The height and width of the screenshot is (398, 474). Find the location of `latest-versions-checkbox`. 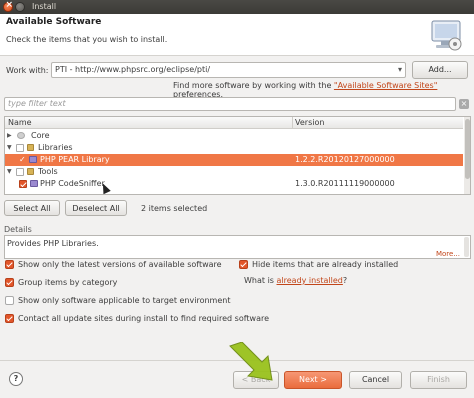

latest-versions-checkbox is located at coordinates (9, 264).